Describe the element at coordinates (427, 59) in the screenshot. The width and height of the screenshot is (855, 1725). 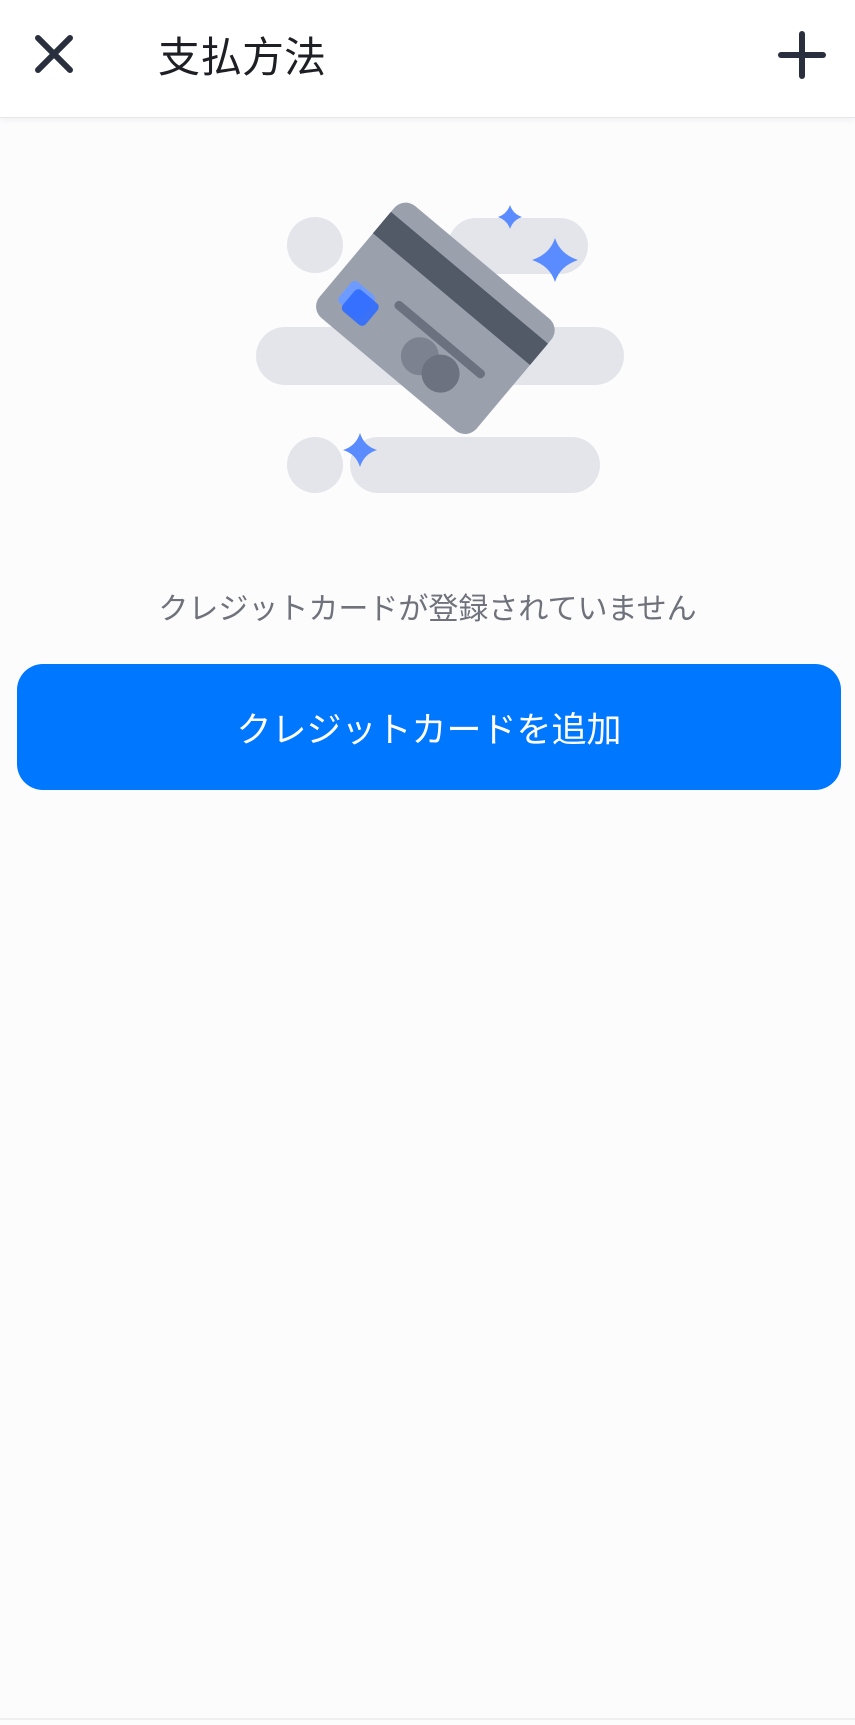
I see `header-bar: 支払方法` at that location.